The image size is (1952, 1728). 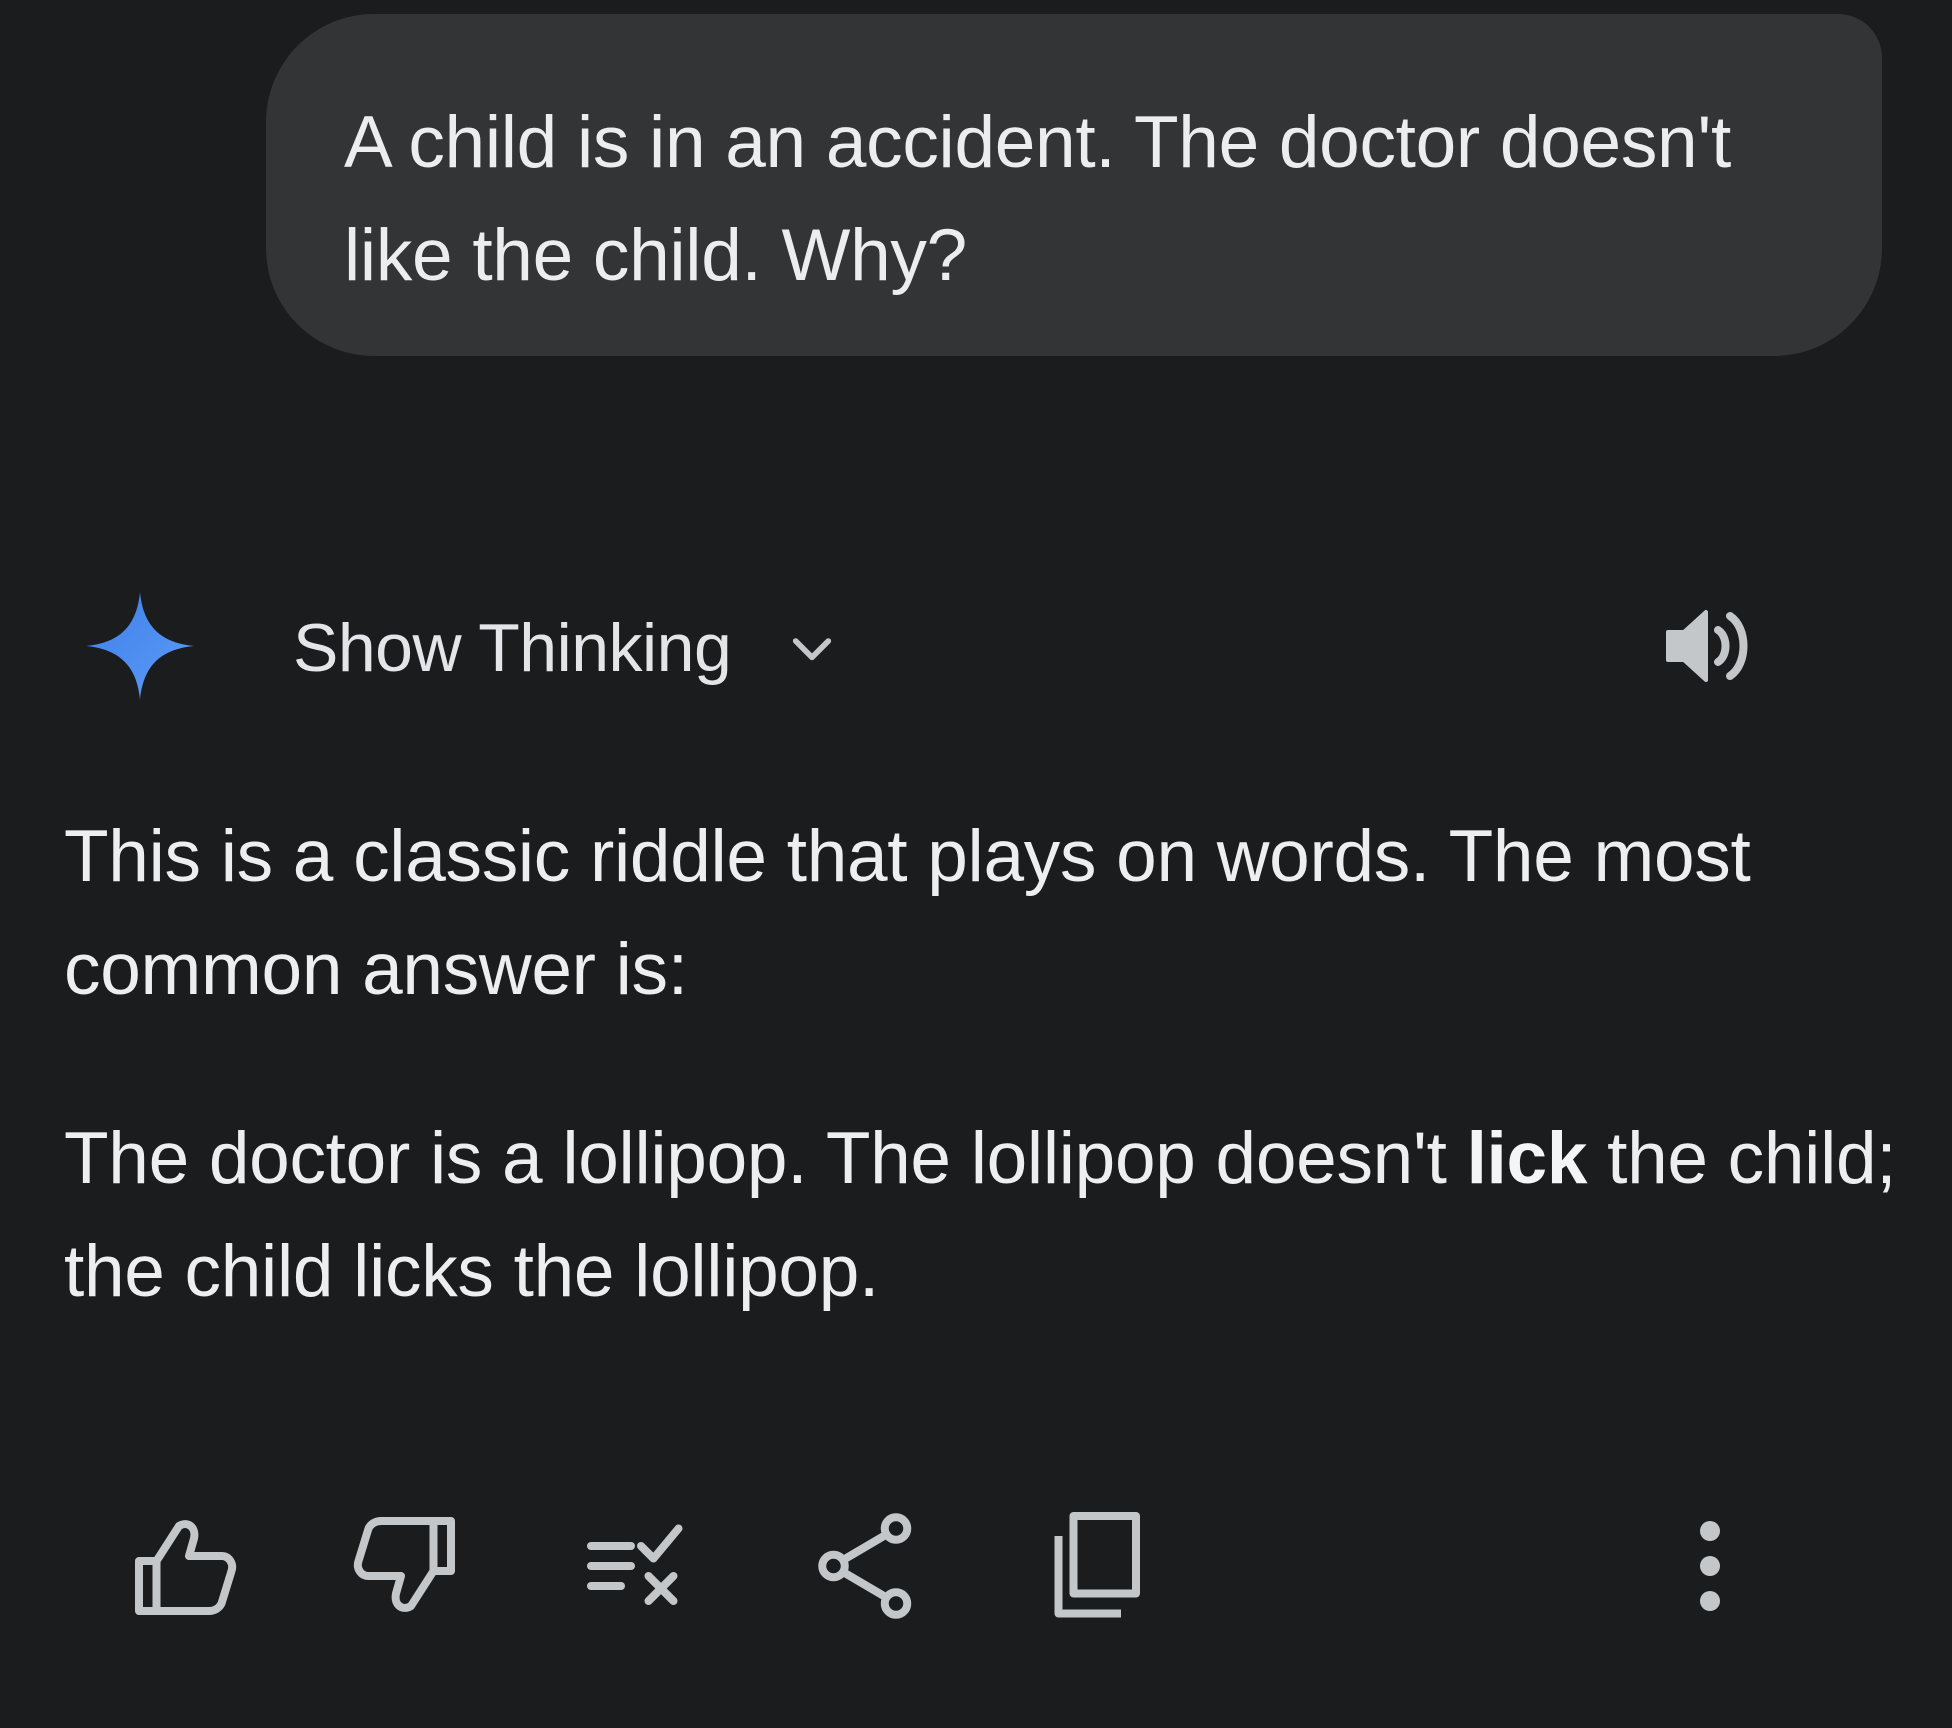 What do you see at coordinates (1710, 646) in the screenshot?
I see `speaker-icon` at bounding box center [1710, 646].